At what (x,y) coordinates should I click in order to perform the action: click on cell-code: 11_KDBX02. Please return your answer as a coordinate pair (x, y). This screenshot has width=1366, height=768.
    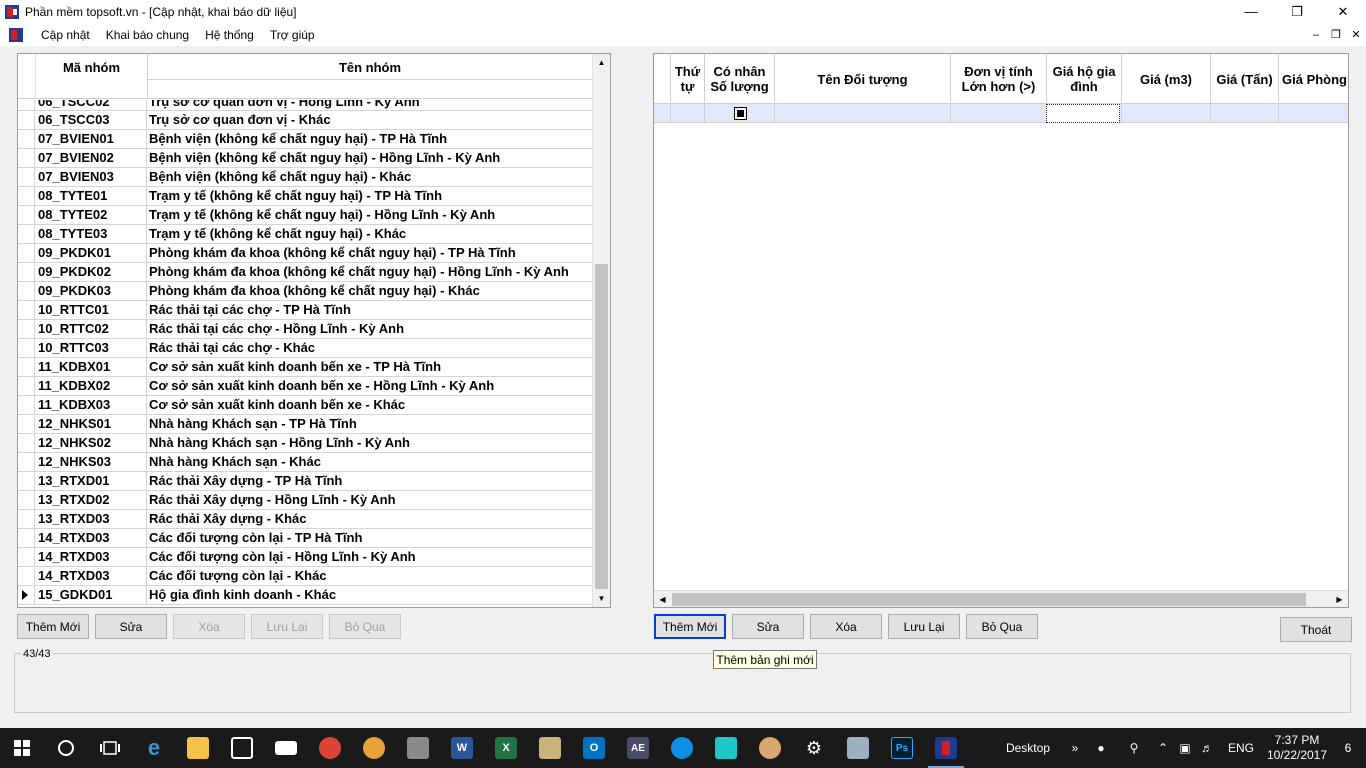
    Looking at the image, I should click on (91, 386).